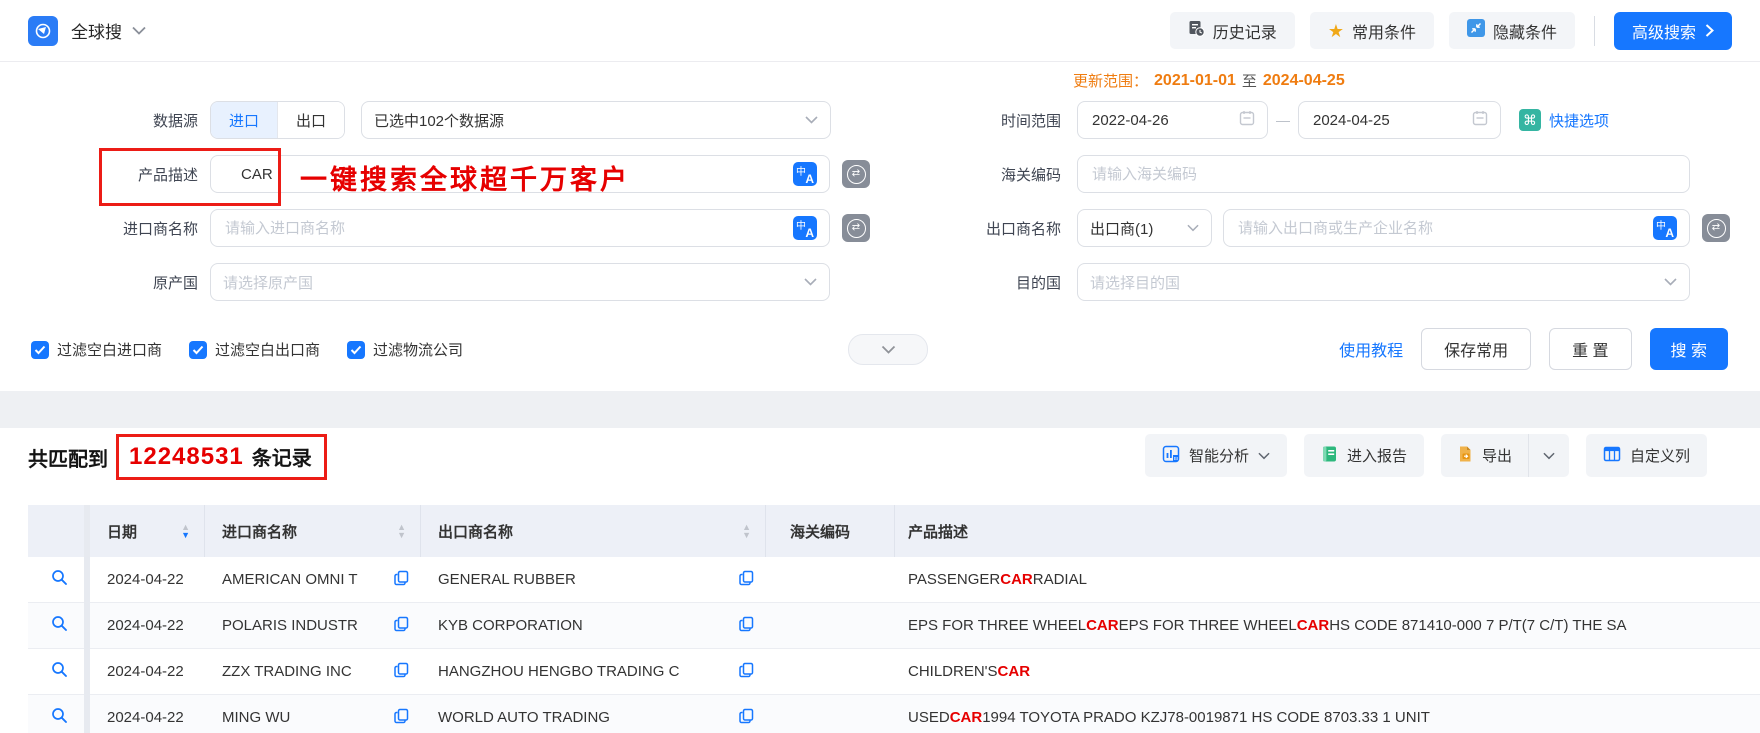 The height and width of the screenshot is (733, 1760). I want to click on cell-col-exporter: KYB CORPORATION, so click(593, 625).